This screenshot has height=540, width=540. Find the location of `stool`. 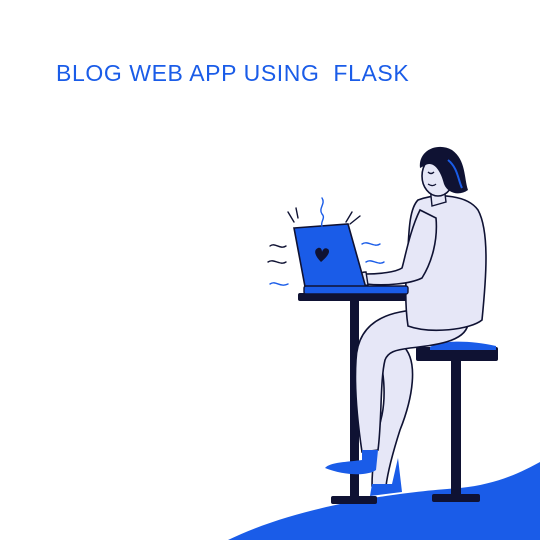

stool is located at coordinates (457, 424).